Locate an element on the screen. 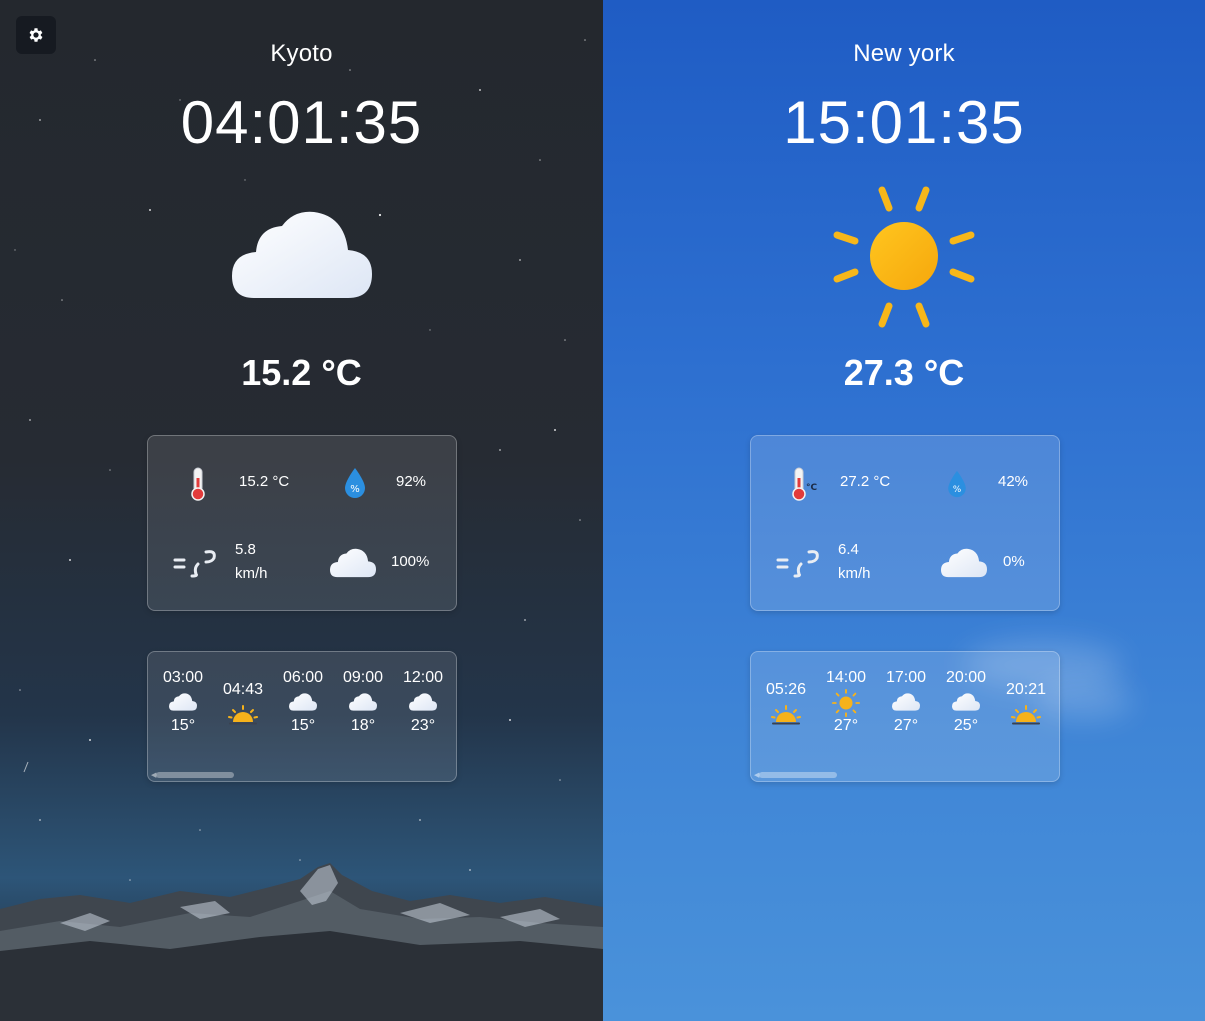  hourly-item-sunset: 20:21 is located at coordinates (1026, 704).